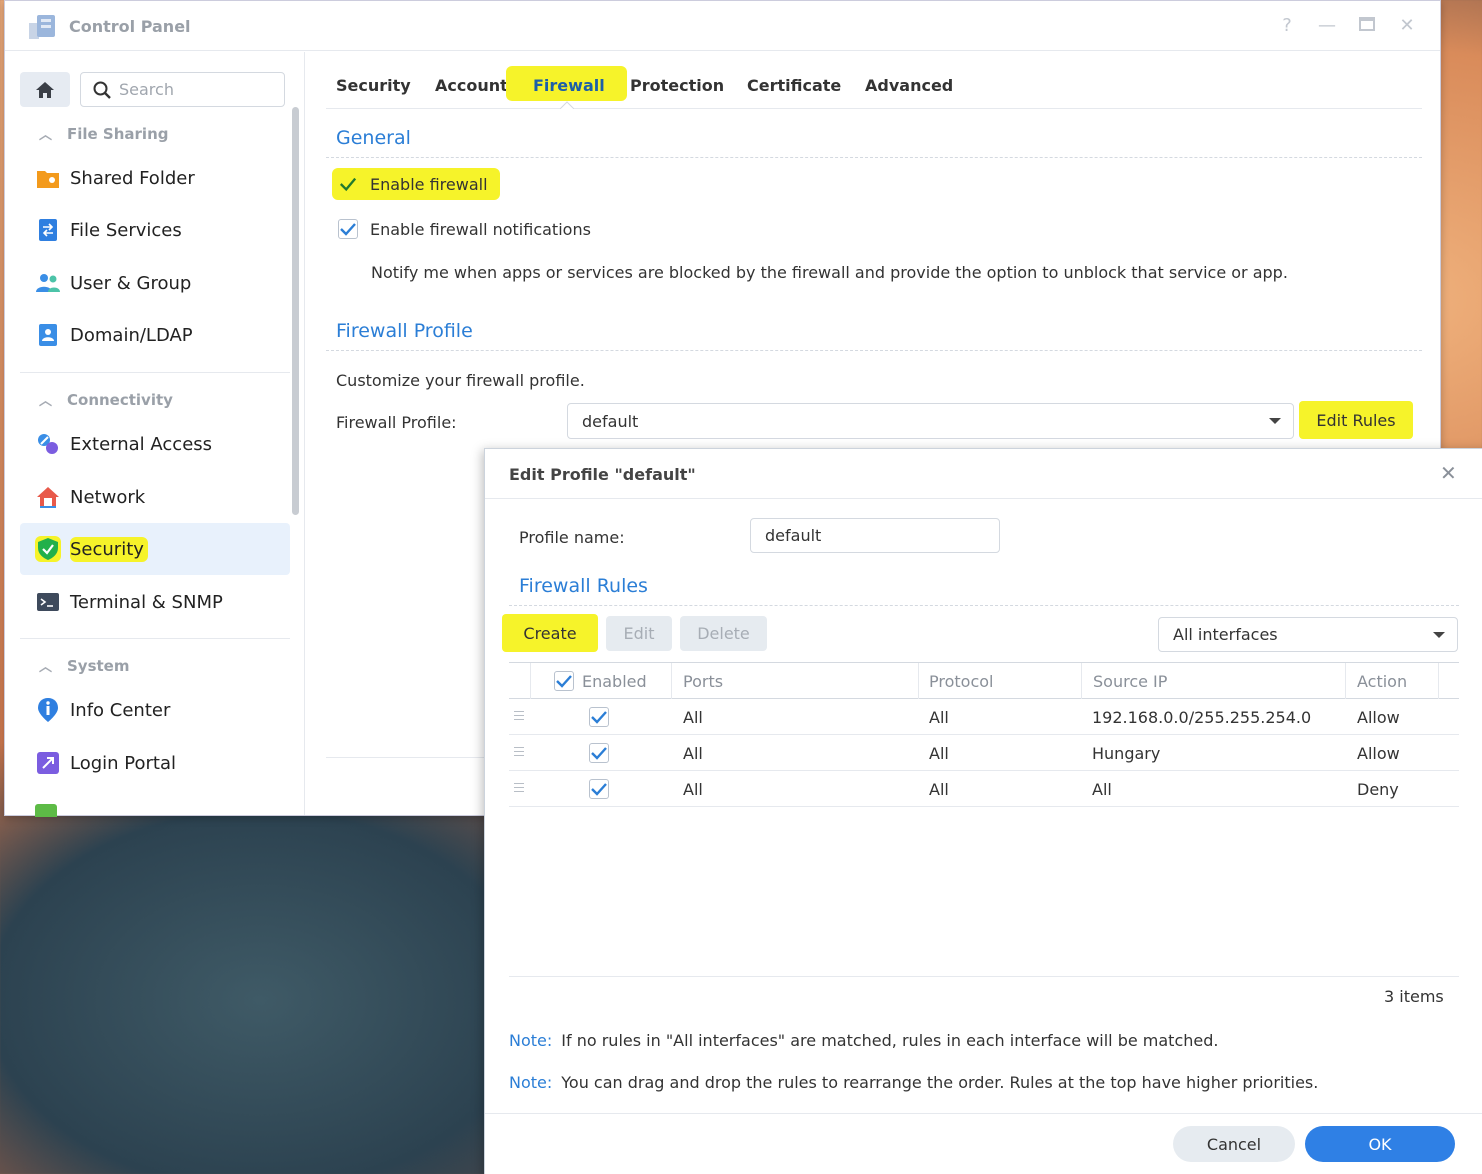  What do you see at coordinates (961, 681) in the screenshot?
I see `column-protocol: Protocol` at bounding box center [961, 681].